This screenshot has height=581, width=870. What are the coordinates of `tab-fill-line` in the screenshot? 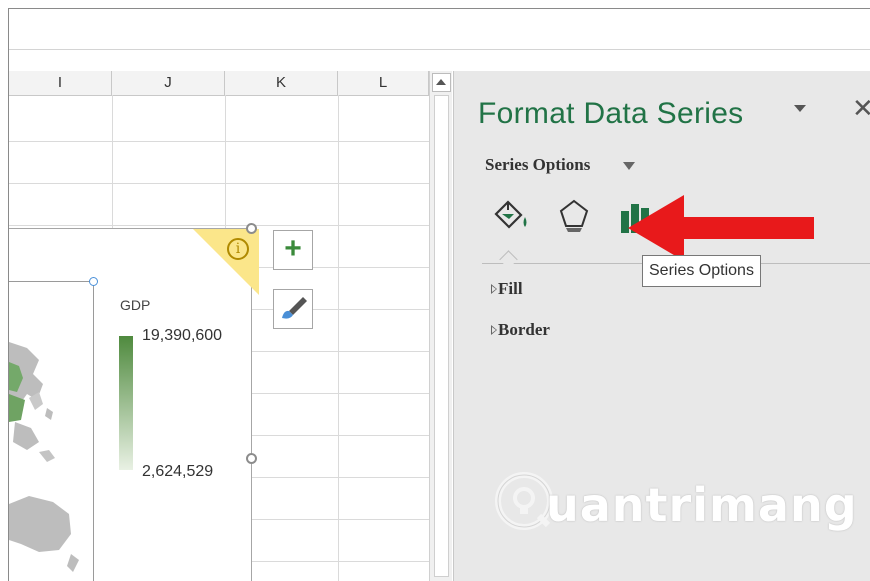 It's located at (512, 217).